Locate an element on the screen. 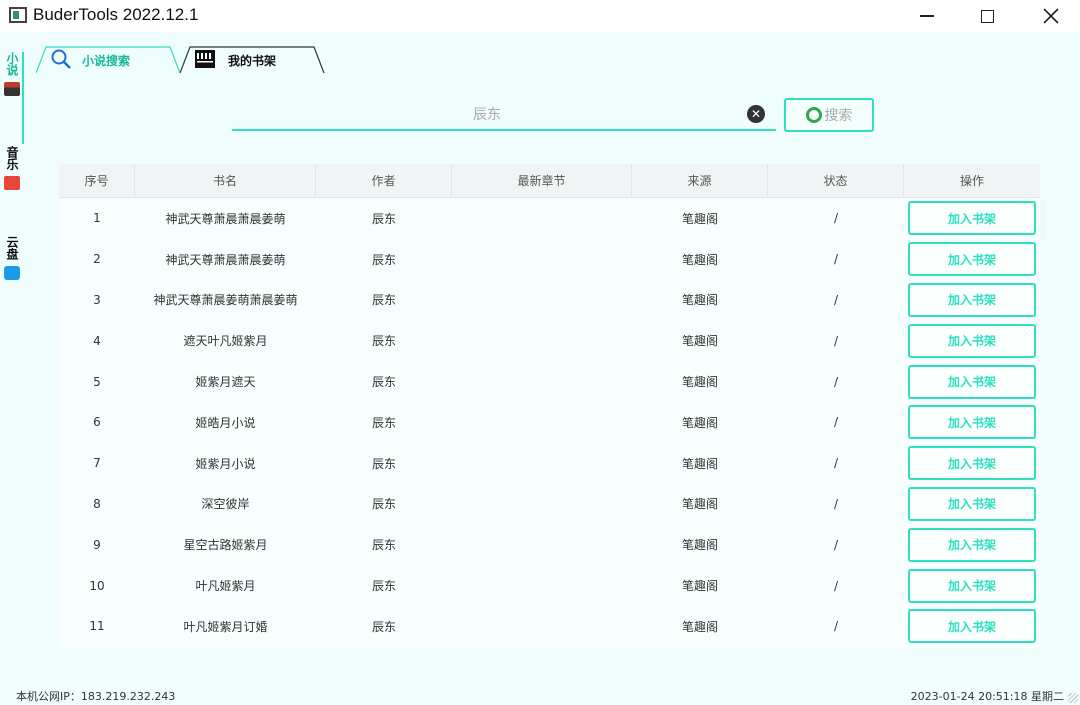 The width and height of the screenshot is (1080, 705). column-header-title: 书名 is located at coordinates (225, 180).